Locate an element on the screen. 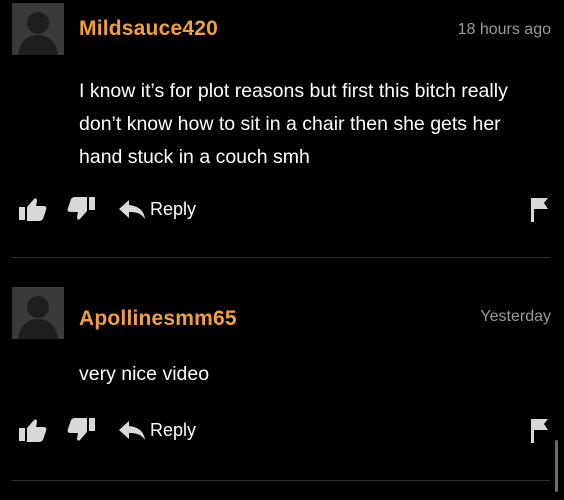 The height and width of the screenshot is (500, 564). username: Mildsauce420 is located at coordinates (148, 29).